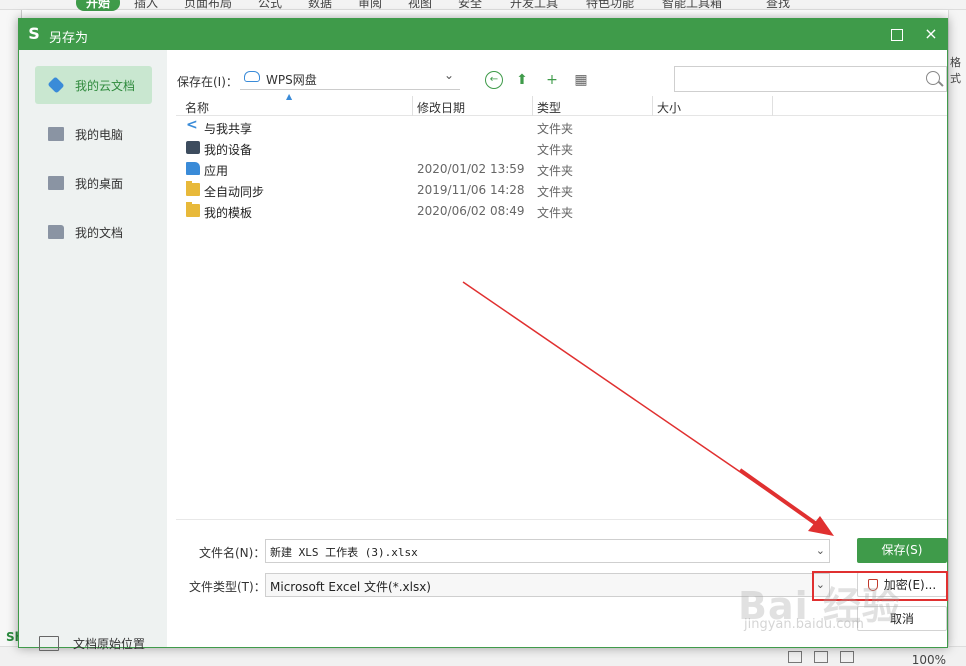 This screenshot has height=666, width=966. Describe the element at coordinates (99, 135) in the screenshot. I see `sidebar-item-label: 我的电脑` at that location.